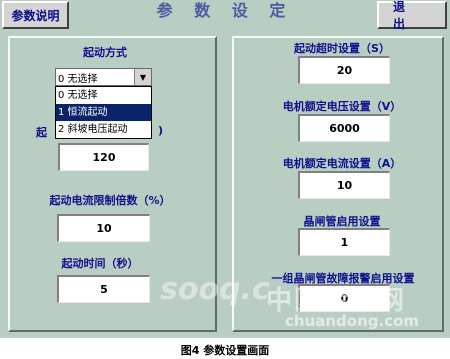  I want to click on start-mode-label: 起动方式, so click(105, 52).